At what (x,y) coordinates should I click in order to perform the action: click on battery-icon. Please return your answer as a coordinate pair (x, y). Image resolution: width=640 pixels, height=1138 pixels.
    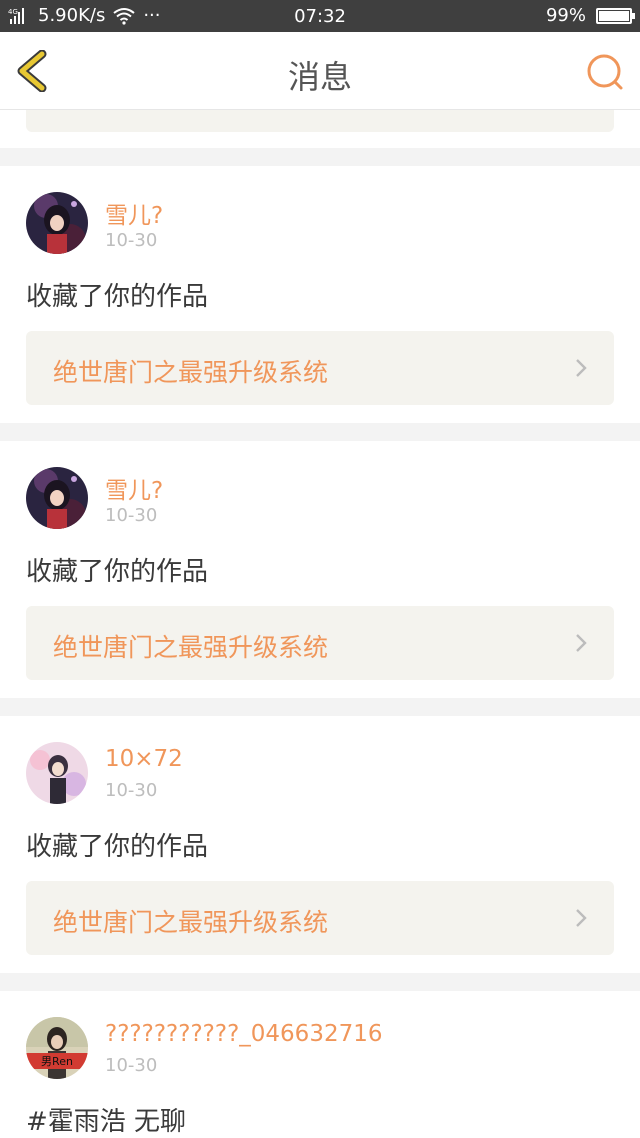
    Looking at the image, I should click on (615, 15).